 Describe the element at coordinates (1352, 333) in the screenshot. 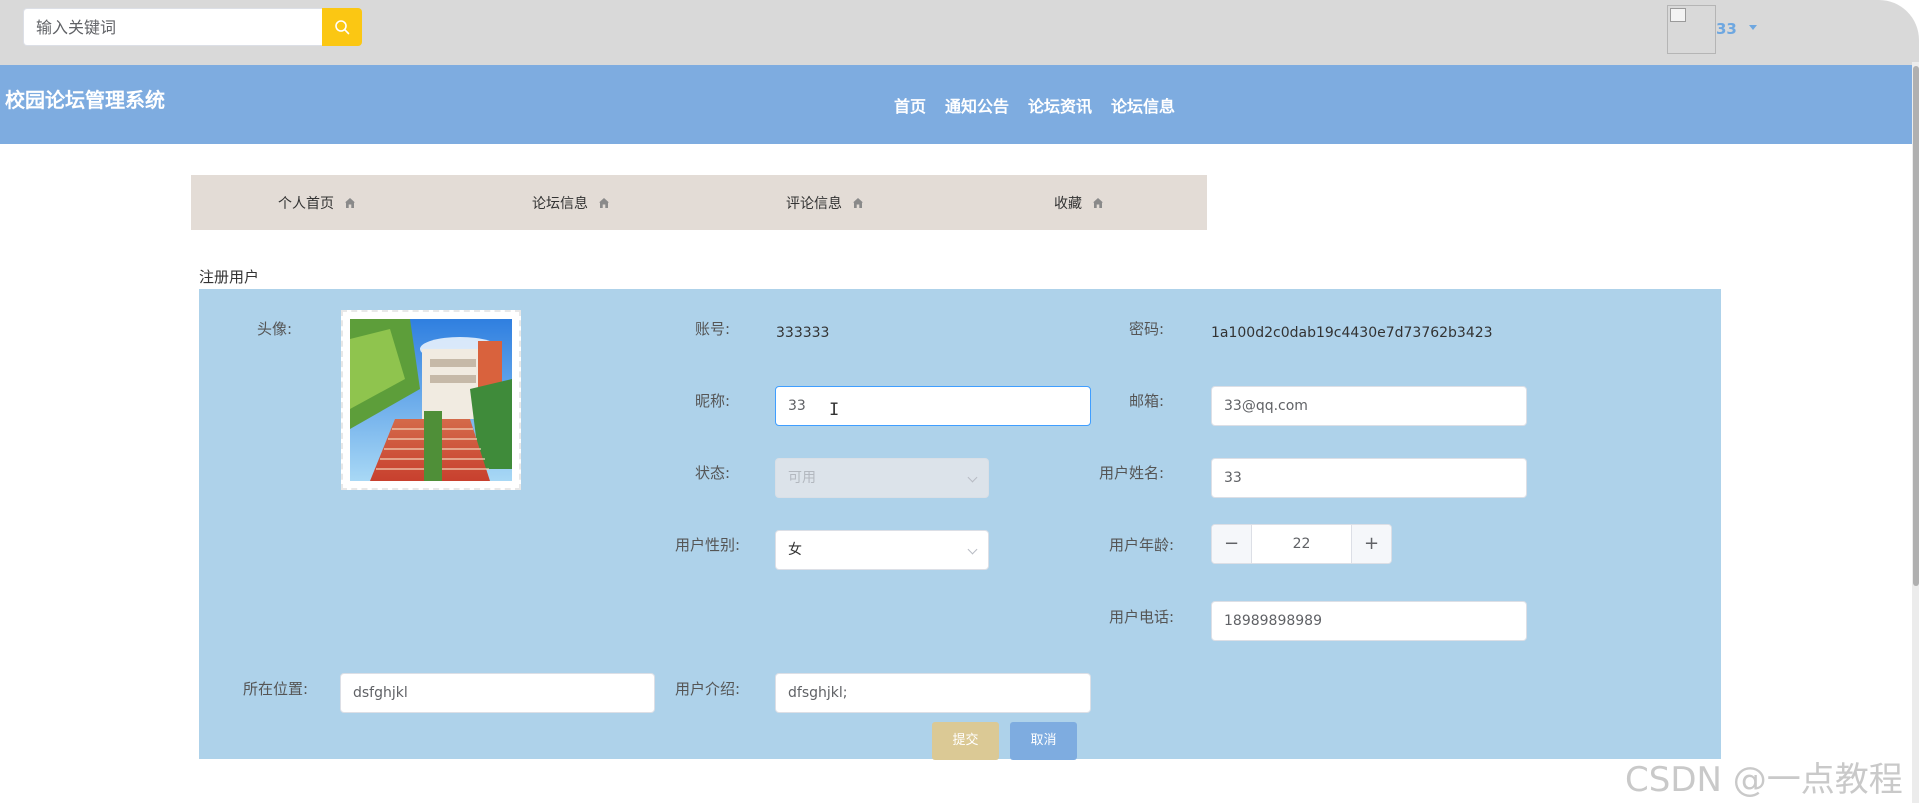

I see `password-value: 1a100d2c0dab19c4430e7d73762b3423` at that location.